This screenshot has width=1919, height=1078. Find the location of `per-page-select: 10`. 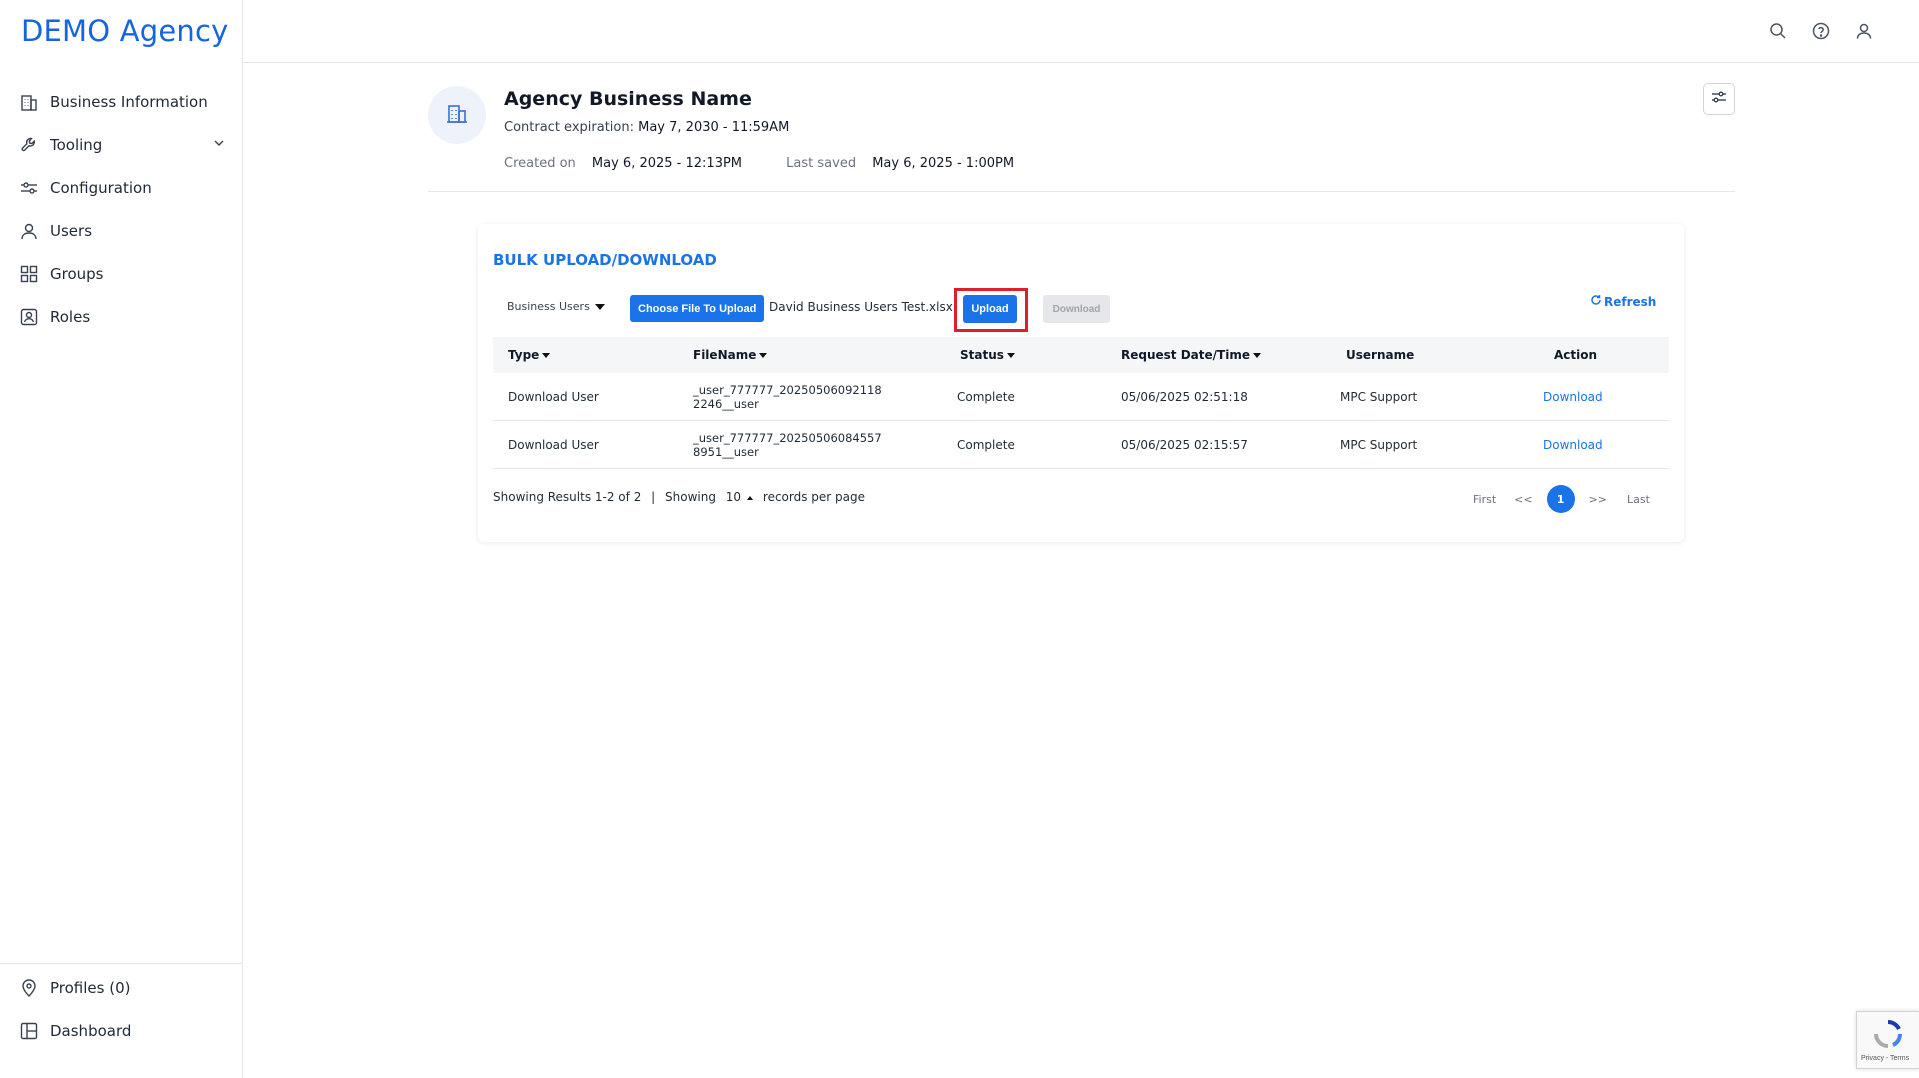

per-page-select: 10 is located at coordinates (742, 497).